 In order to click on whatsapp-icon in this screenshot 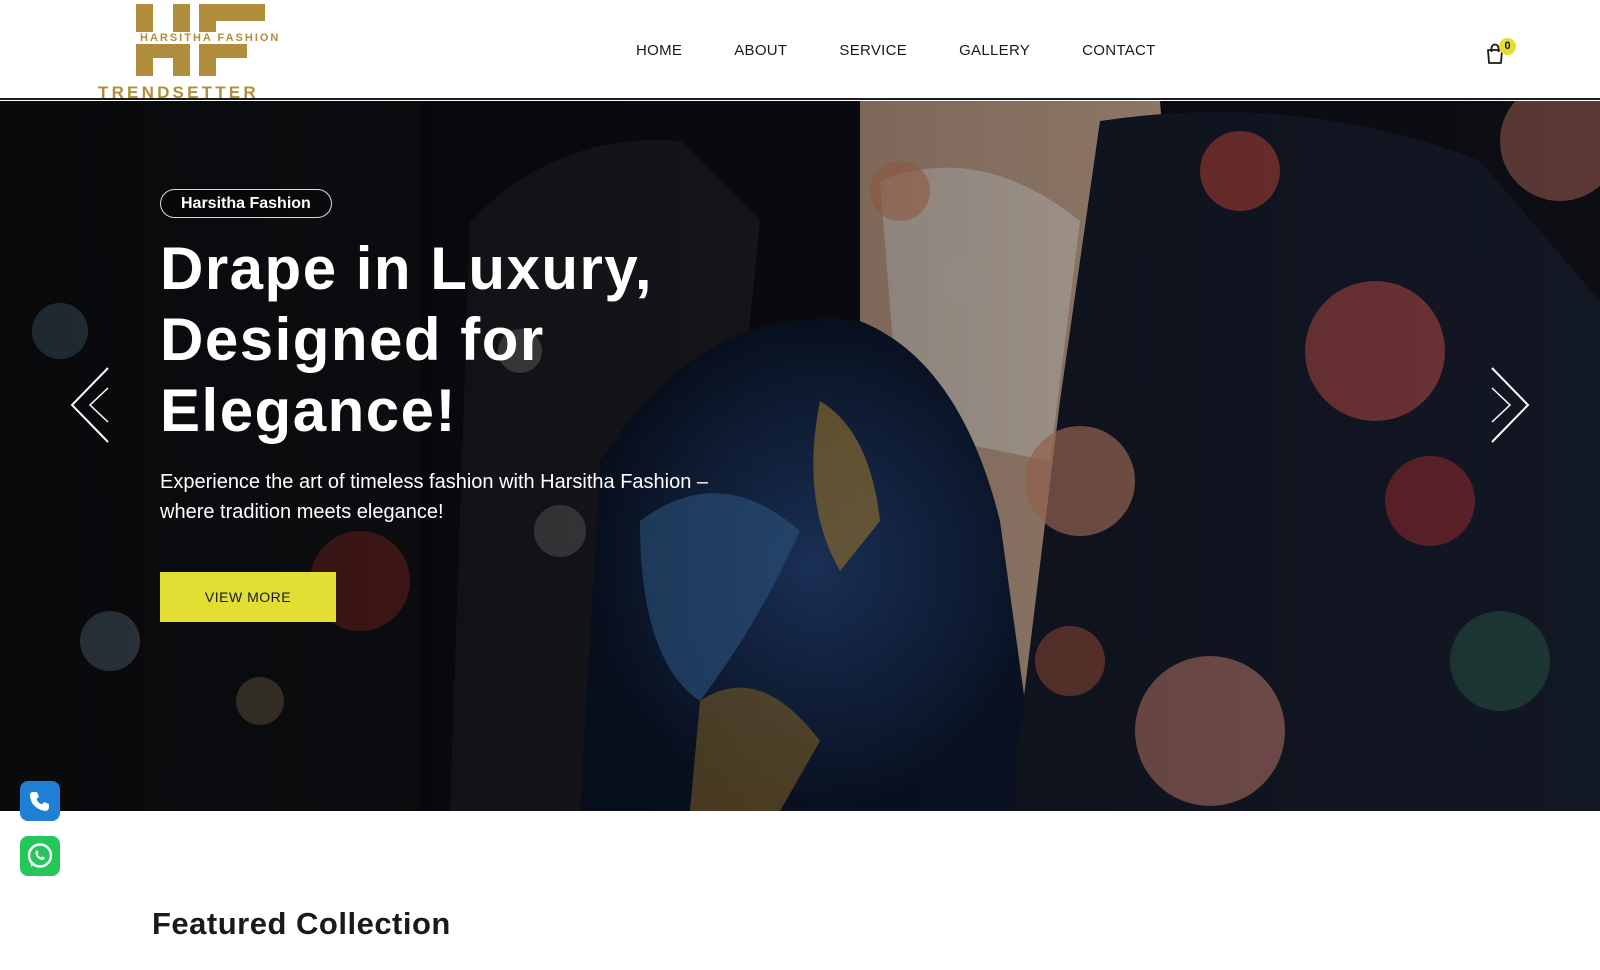, I will do `click(40, 855)`.